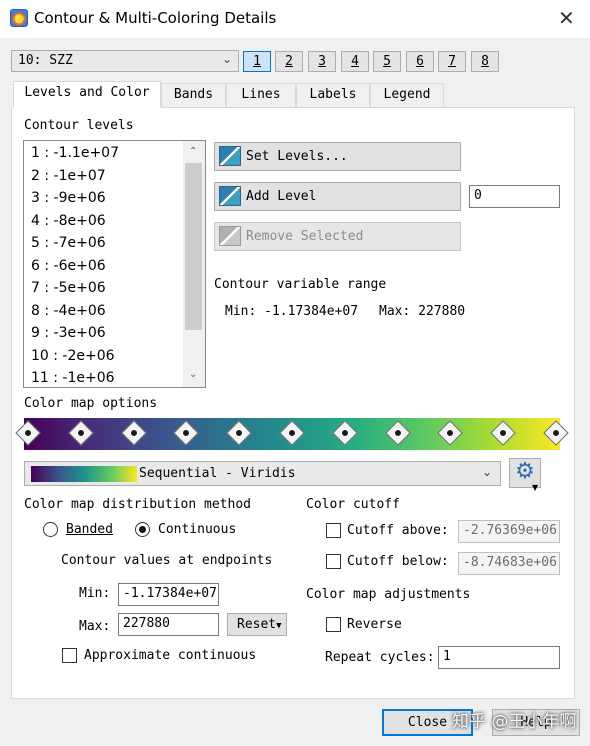  I want to click on remove-selected-label: Remove Selected, so click(305, 236).